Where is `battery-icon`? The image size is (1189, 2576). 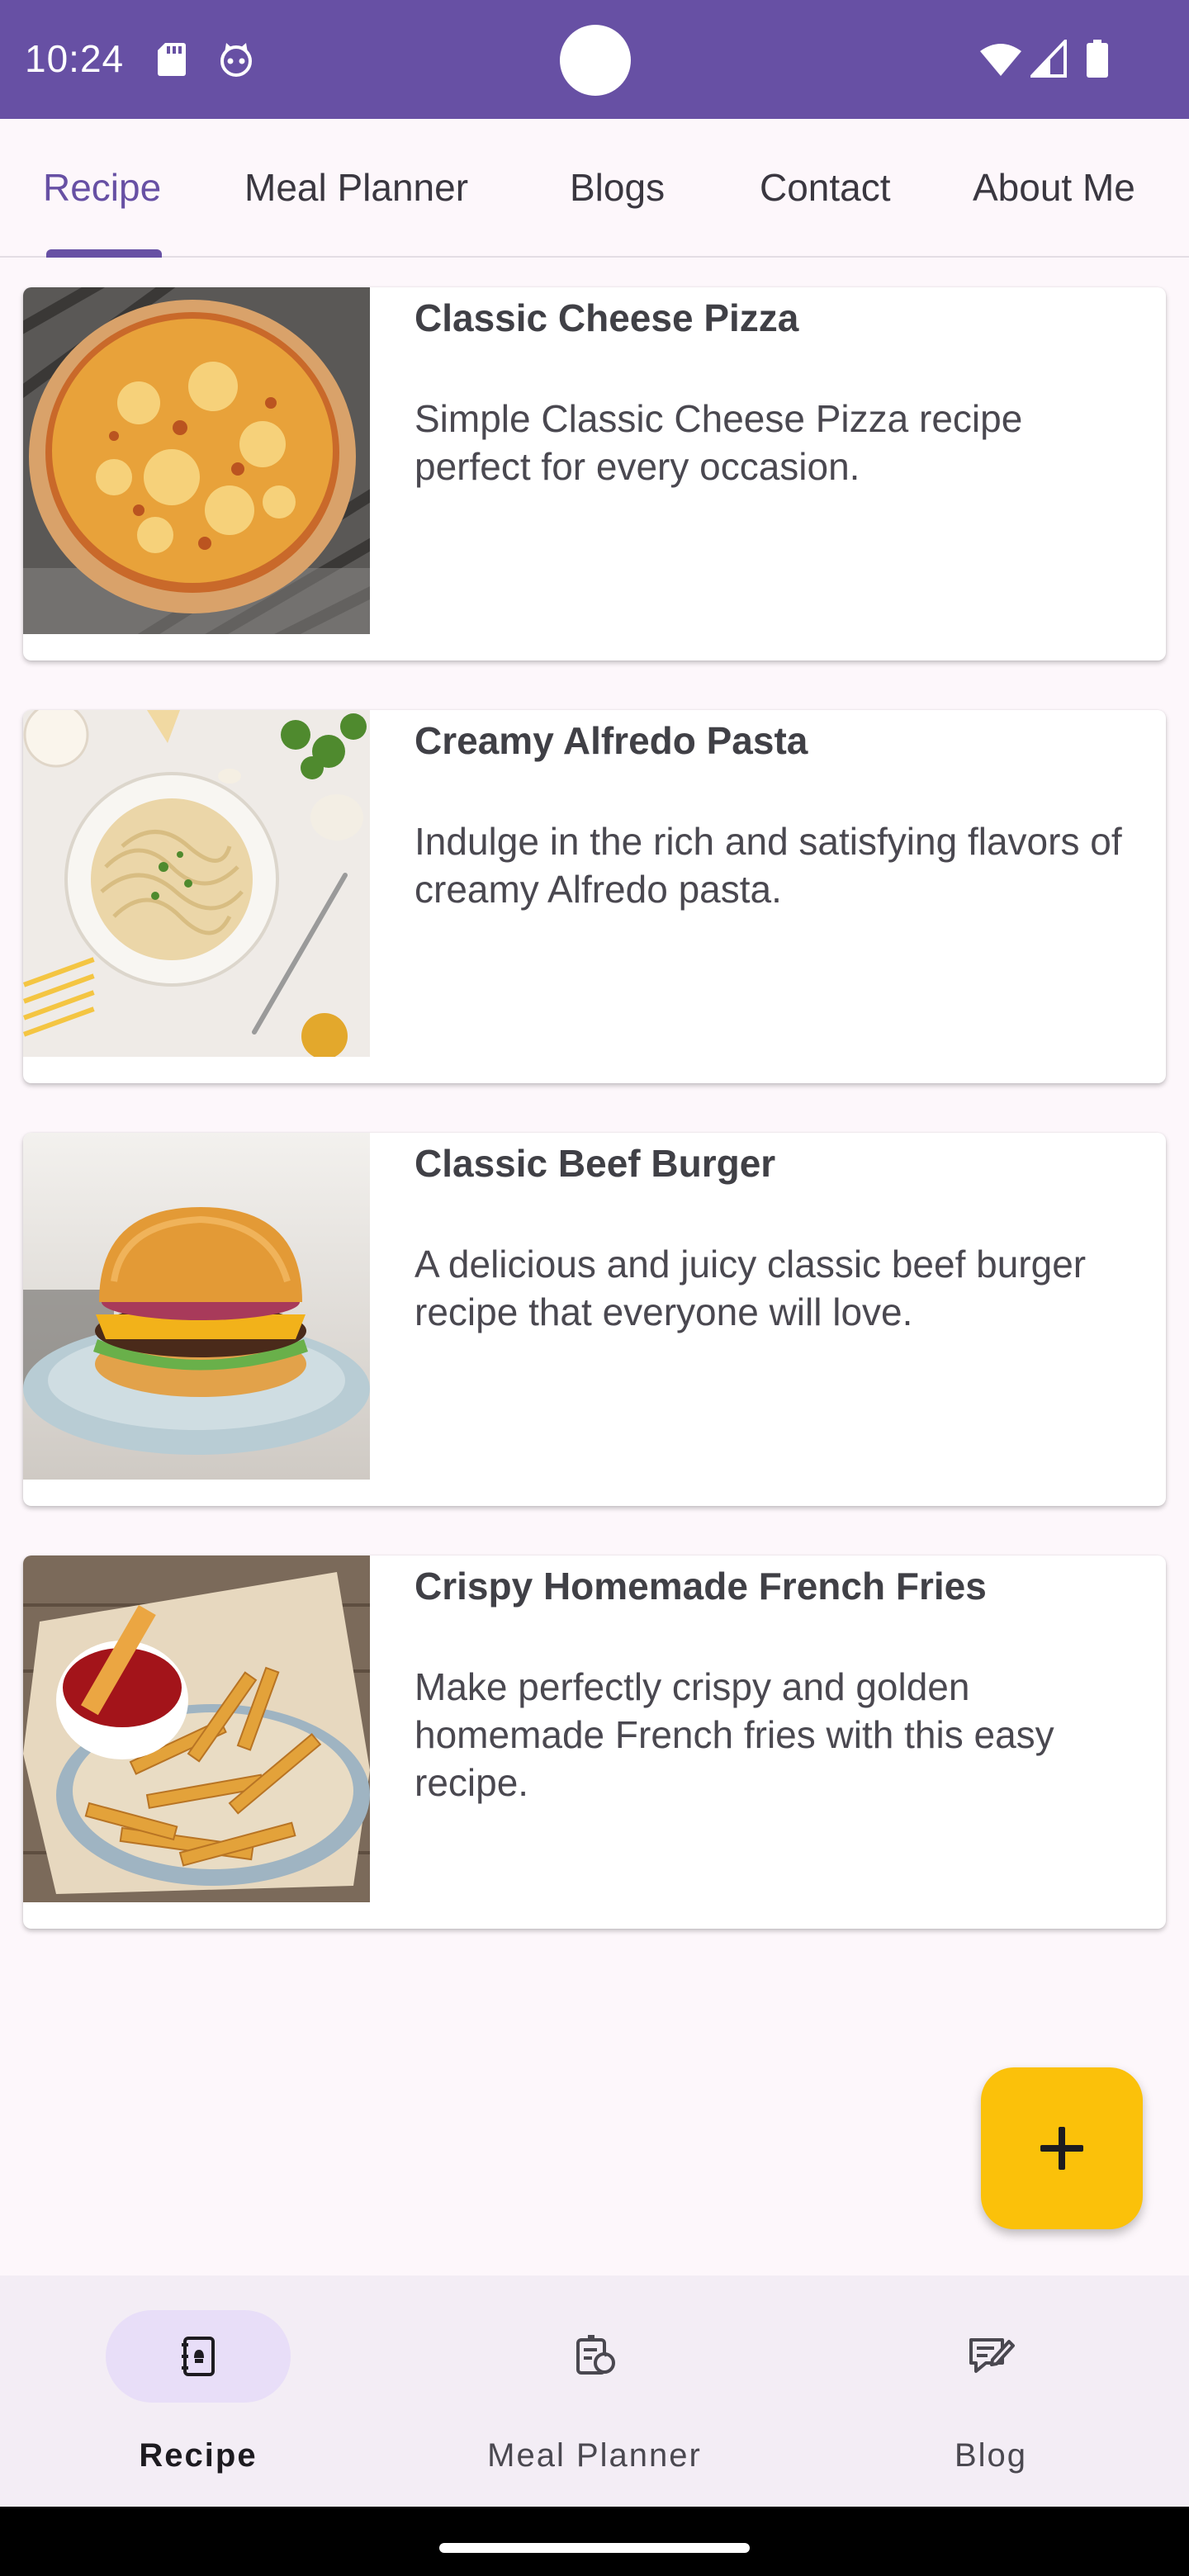
battery-icon is located at coordinates (1097, 59).